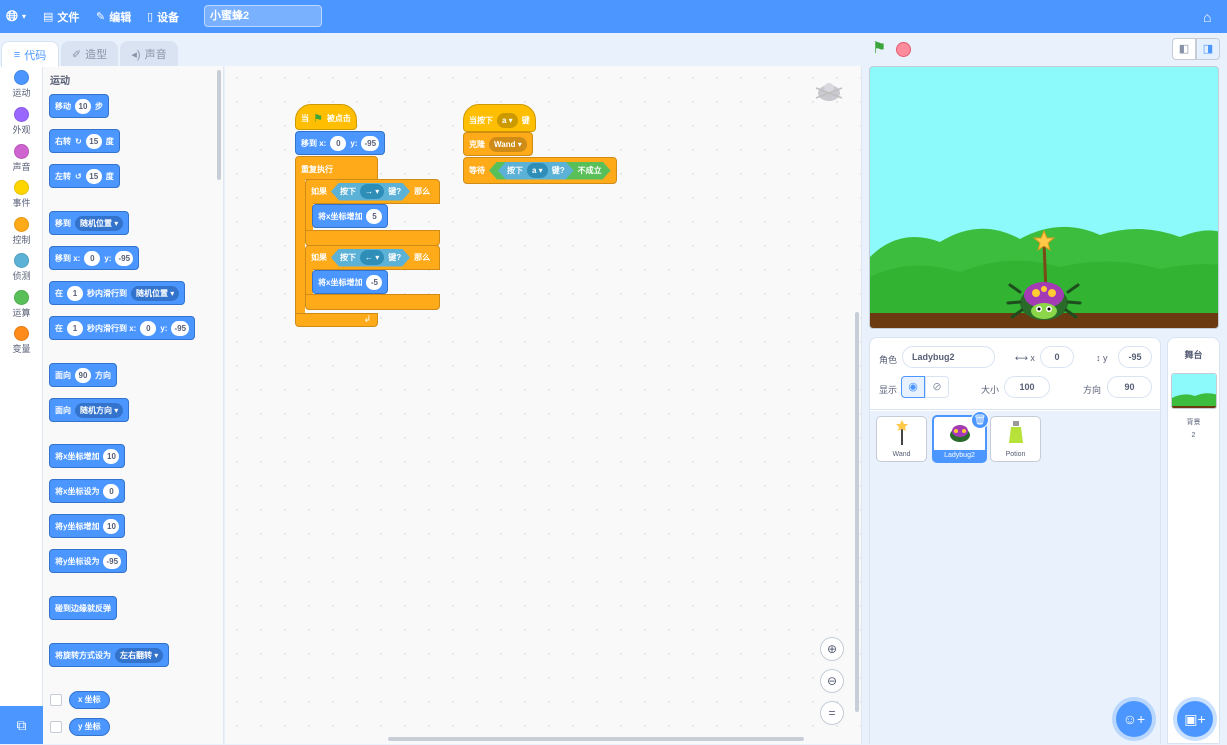 The image size is (1227, 745). I want to click on block-move-steps: 移动 10 步, so click(79, 106).